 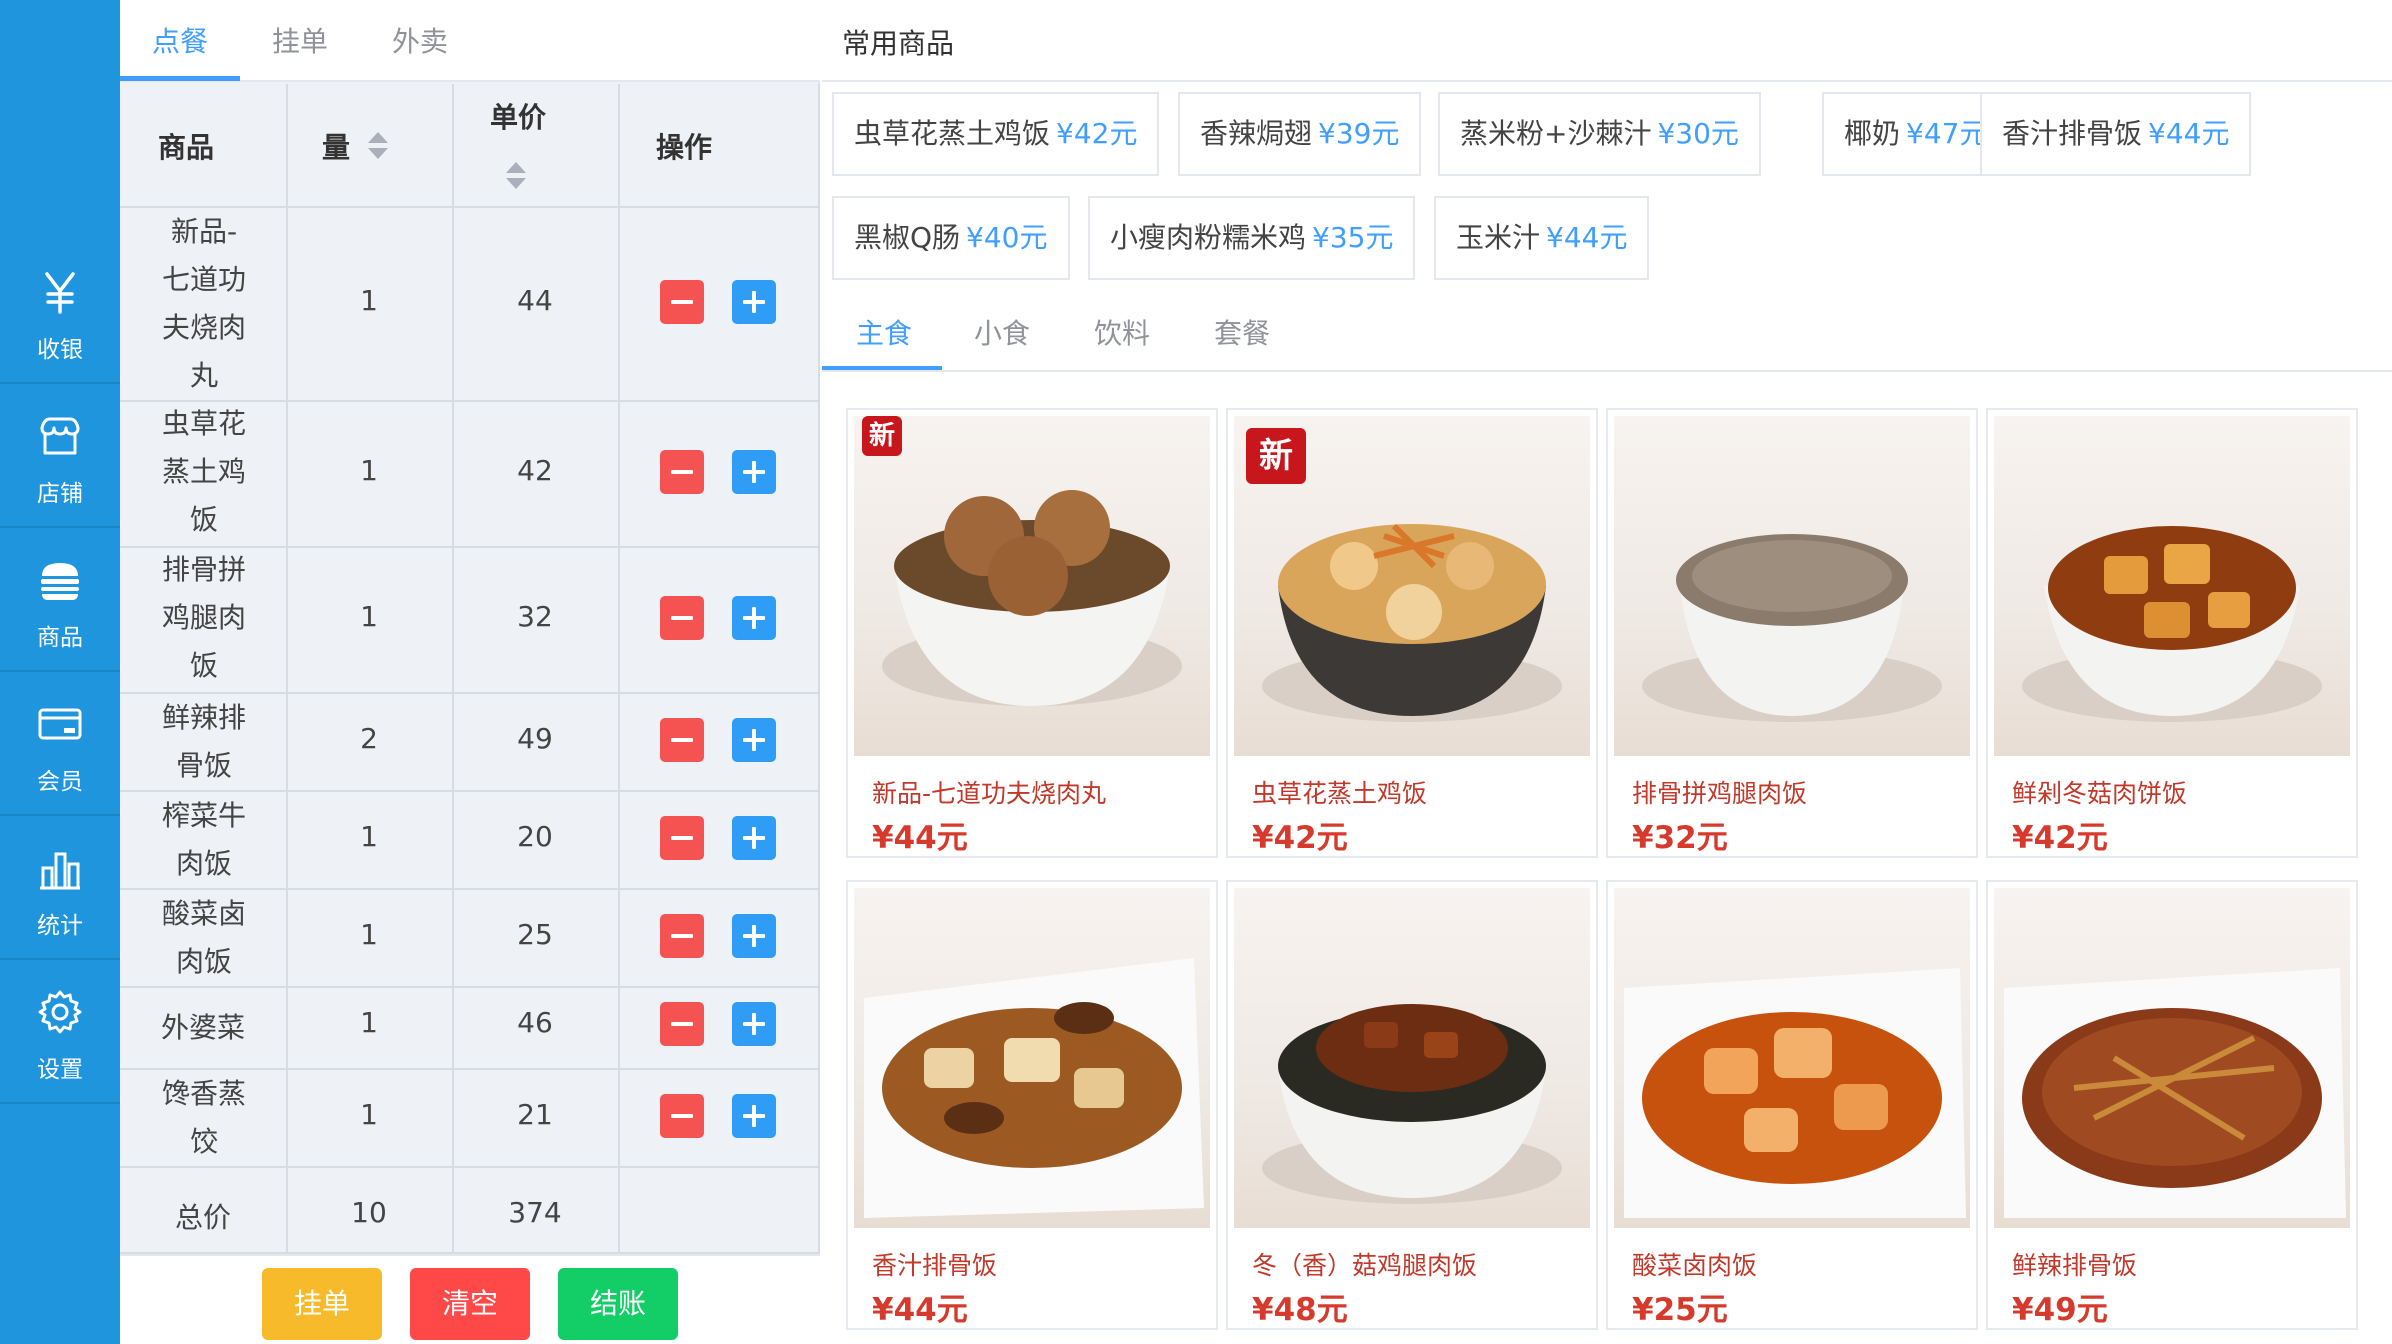 What do you see at coordinates (884, 332) in the screenshot?
I see `tab-staples: 主食` at bounding box center [884, 332].